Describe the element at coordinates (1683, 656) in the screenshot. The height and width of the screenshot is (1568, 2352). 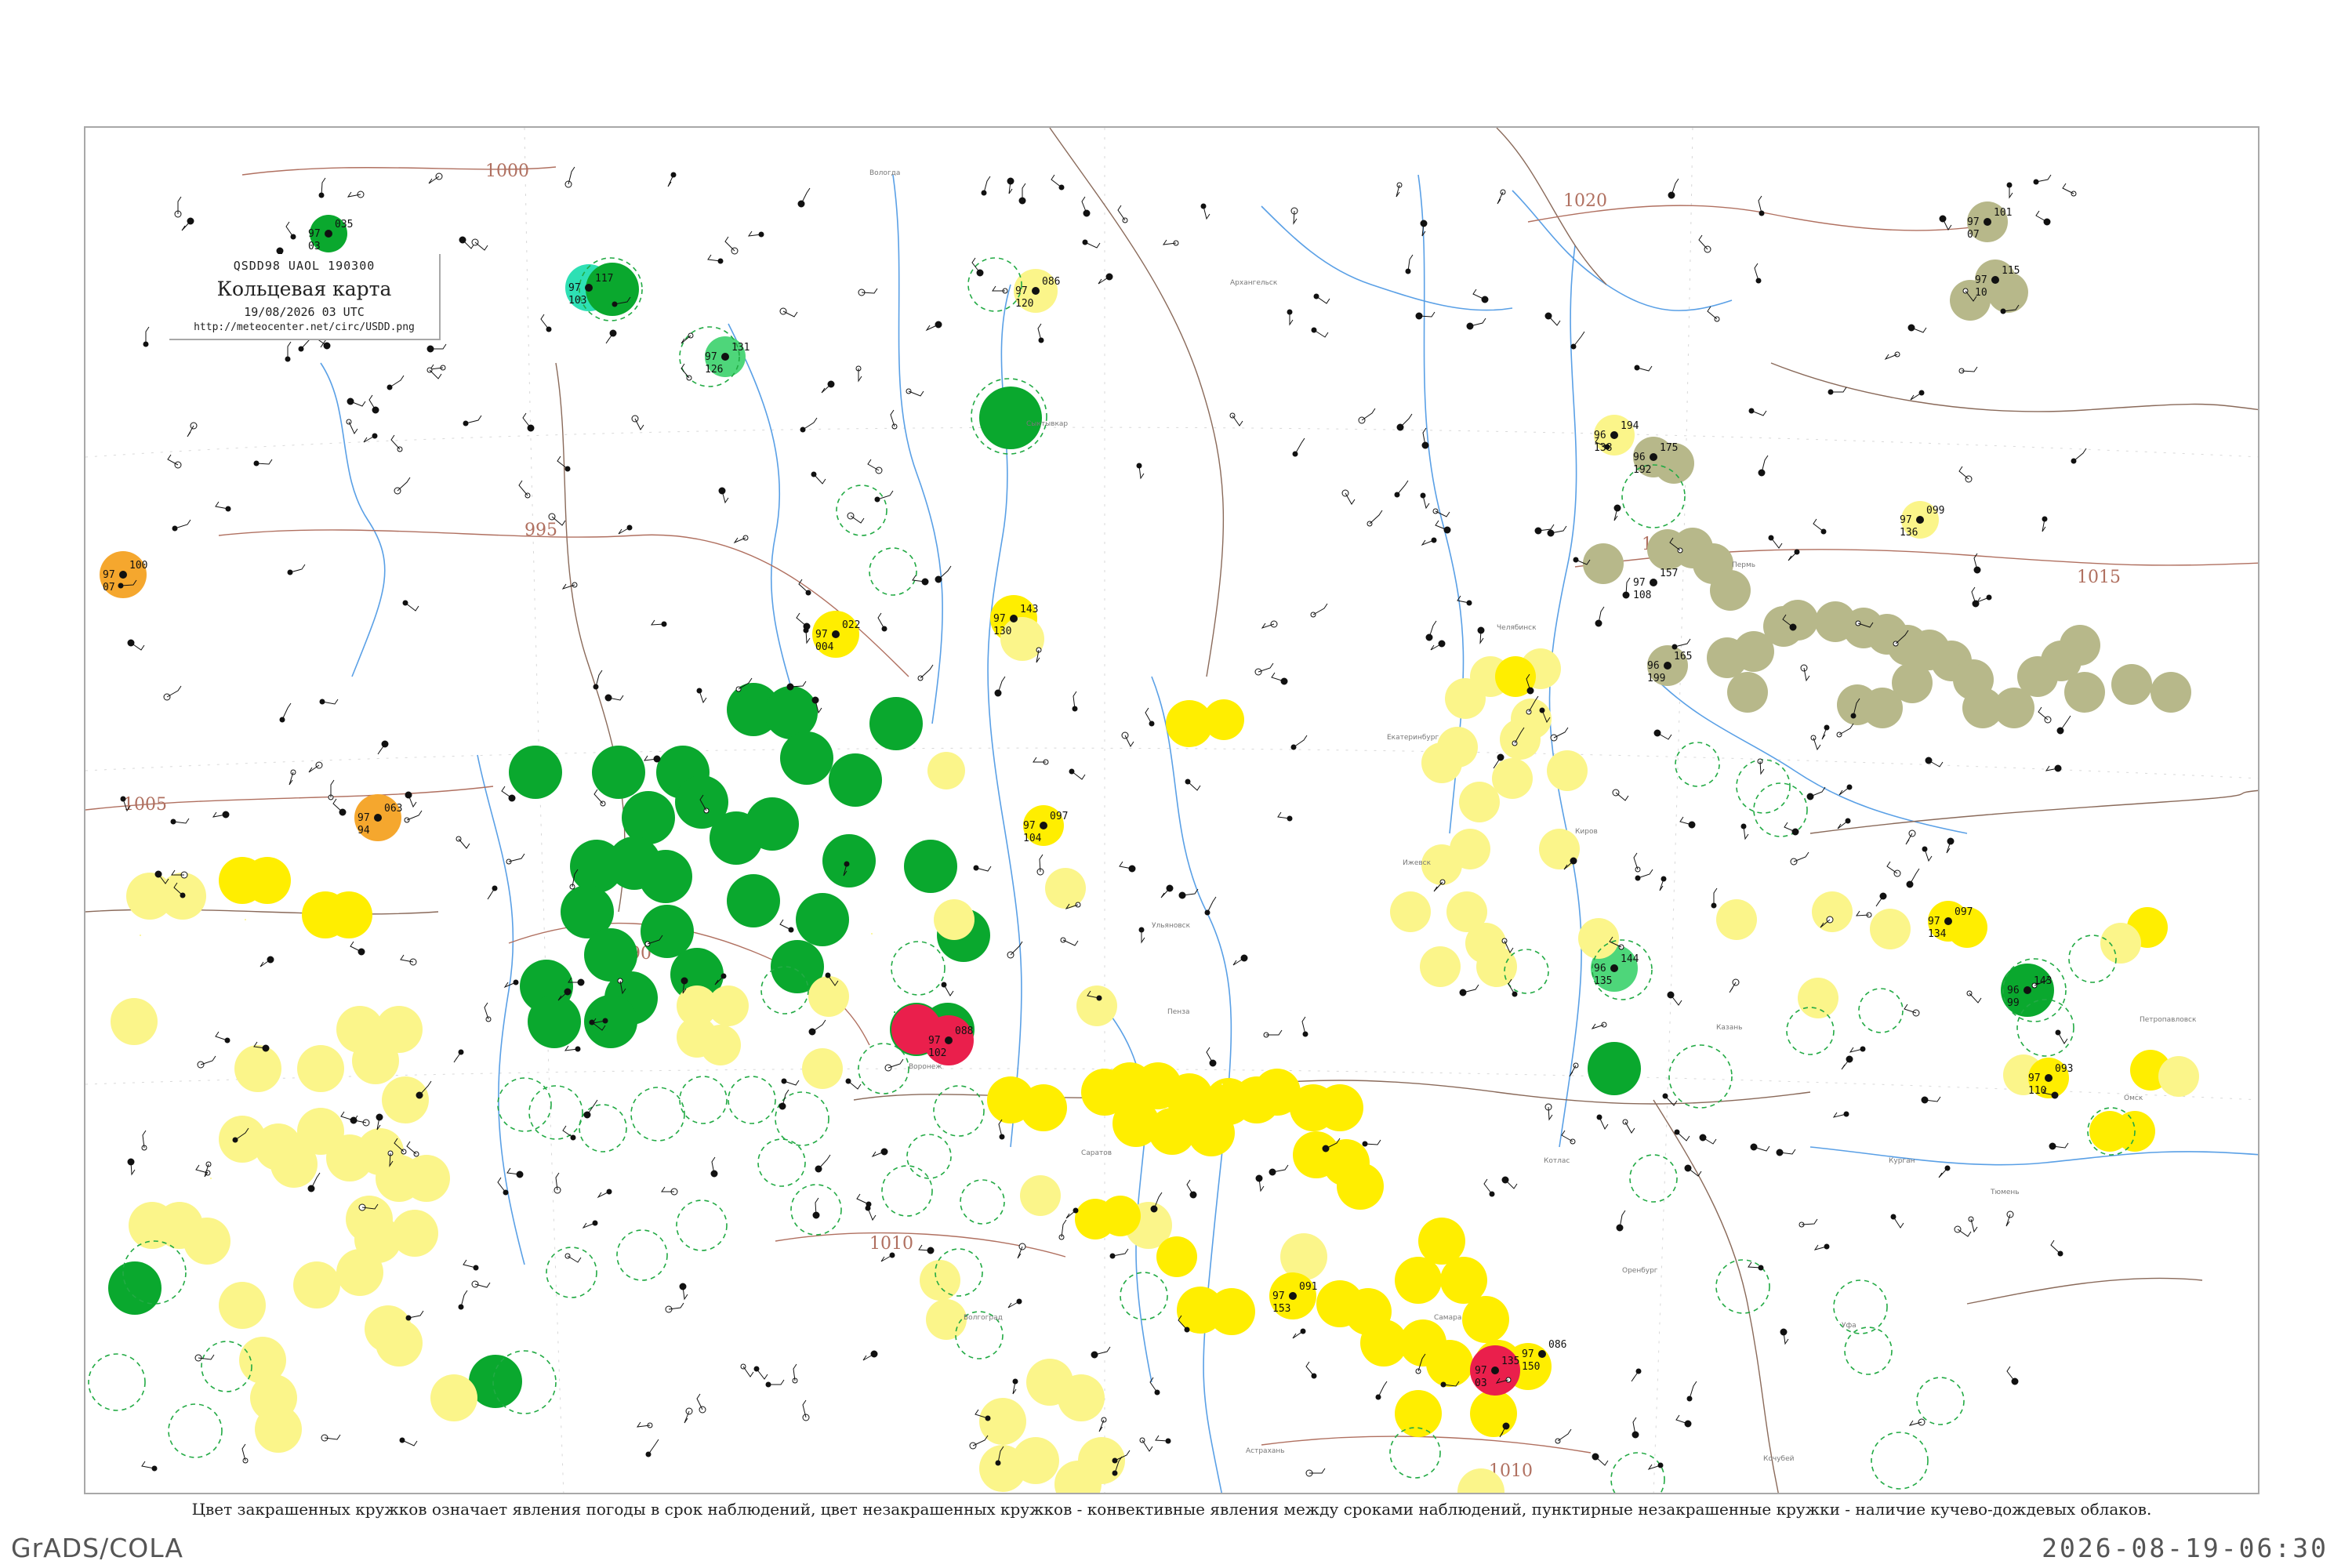
I see `station-pressure: 165` at that location.